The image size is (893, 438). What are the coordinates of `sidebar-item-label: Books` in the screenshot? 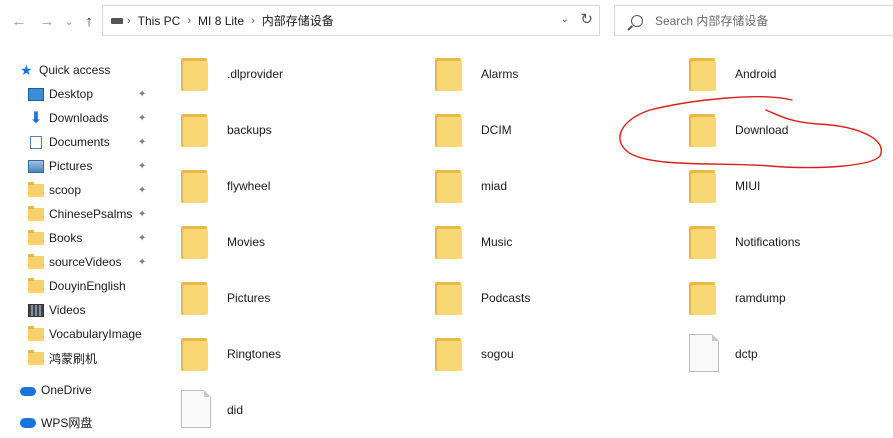 It's located at (66, 238).